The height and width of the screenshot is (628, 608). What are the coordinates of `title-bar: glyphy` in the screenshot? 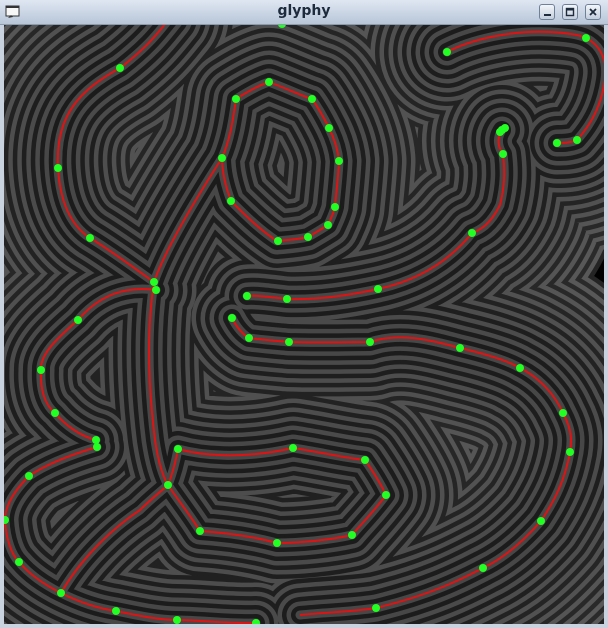 It's located at (304, 12).